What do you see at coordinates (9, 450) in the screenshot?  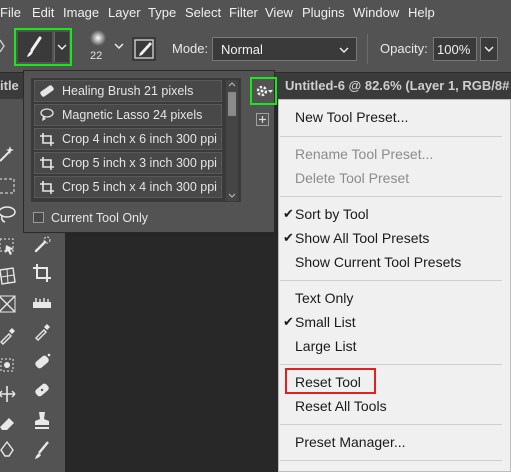 I see `pen-icon` at bounding box center [9, 450].